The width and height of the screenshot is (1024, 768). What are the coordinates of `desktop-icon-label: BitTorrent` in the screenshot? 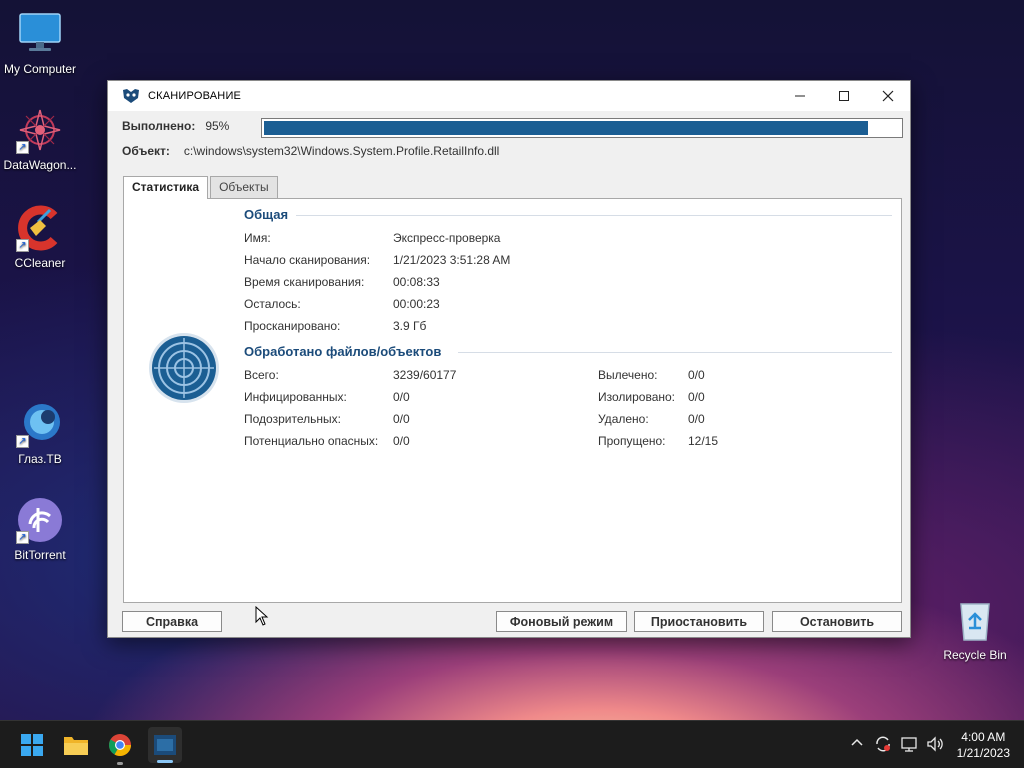 It's located at (40, 555).